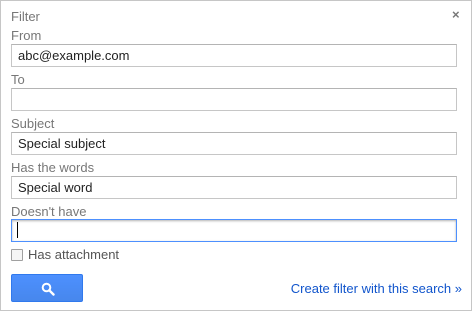 The image size is (472, 311). What do you see at coordinates (376, 288) in the screenshot?
I see `create-filter-link: Create filter with this search »` at bounding box center [376, 288].